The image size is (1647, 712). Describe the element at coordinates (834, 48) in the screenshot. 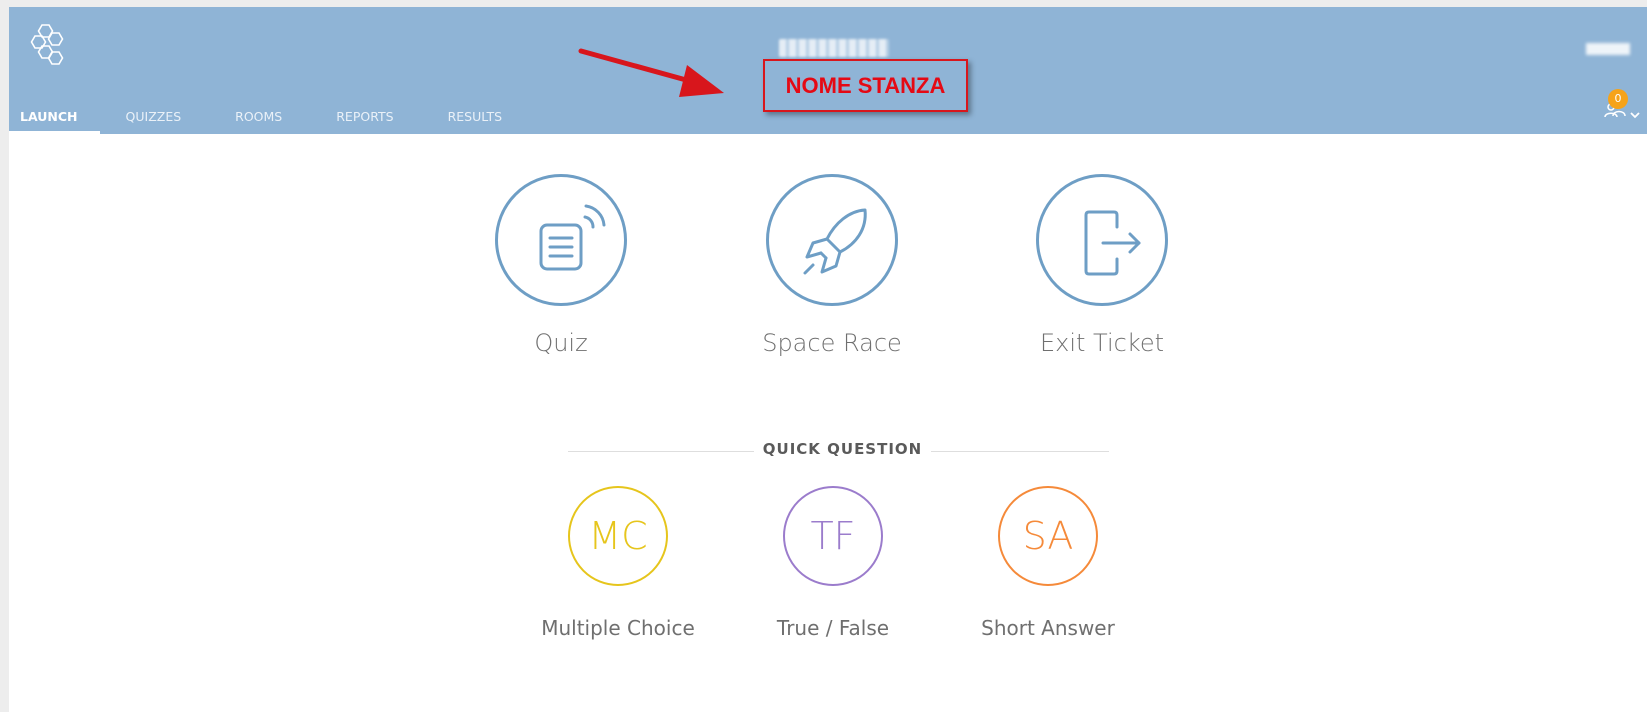

I see `room-name-redacted` at that location.